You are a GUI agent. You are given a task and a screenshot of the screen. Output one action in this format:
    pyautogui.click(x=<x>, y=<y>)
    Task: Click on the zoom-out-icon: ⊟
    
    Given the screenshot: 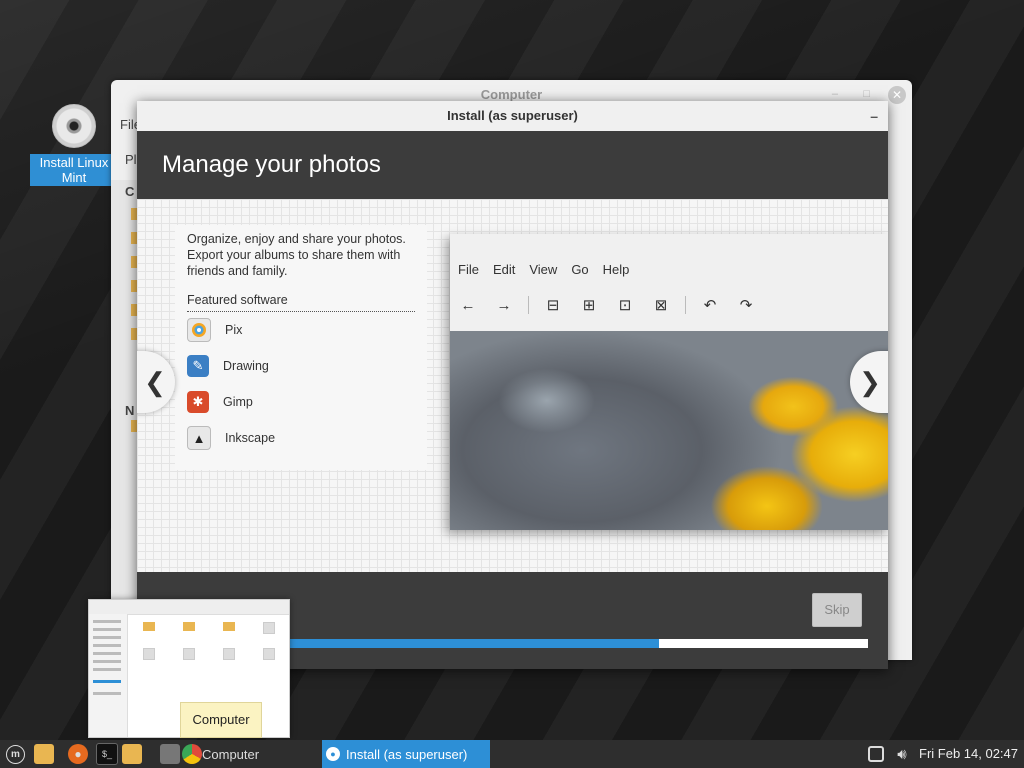 What is the action you would take?
    pyautogui.click(x=553, y=305)
    